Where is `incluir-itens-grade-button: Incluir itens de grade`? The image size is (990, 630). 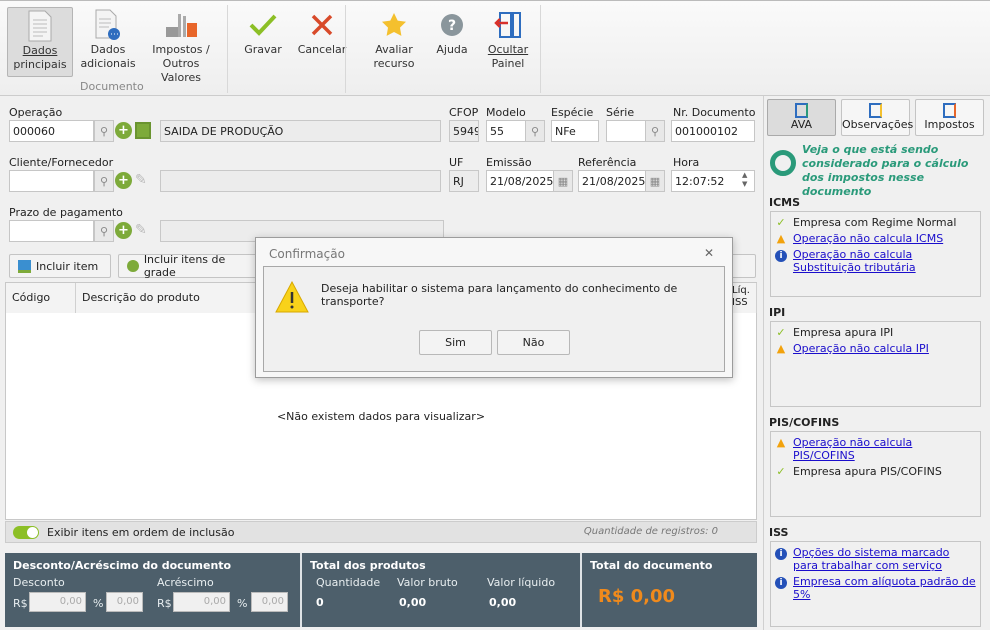
incluir-itens-grade-button: Incluir itens de grade is located at coordinates (193, 266).